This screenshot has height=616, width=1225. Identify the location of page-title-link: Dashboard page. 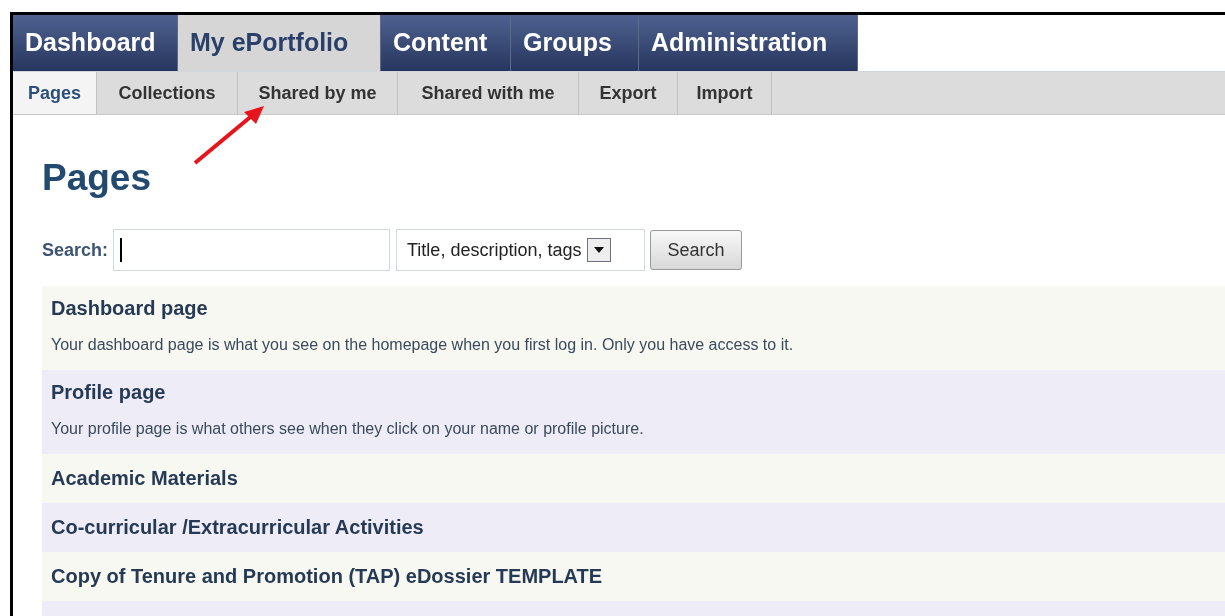
(129, 308).